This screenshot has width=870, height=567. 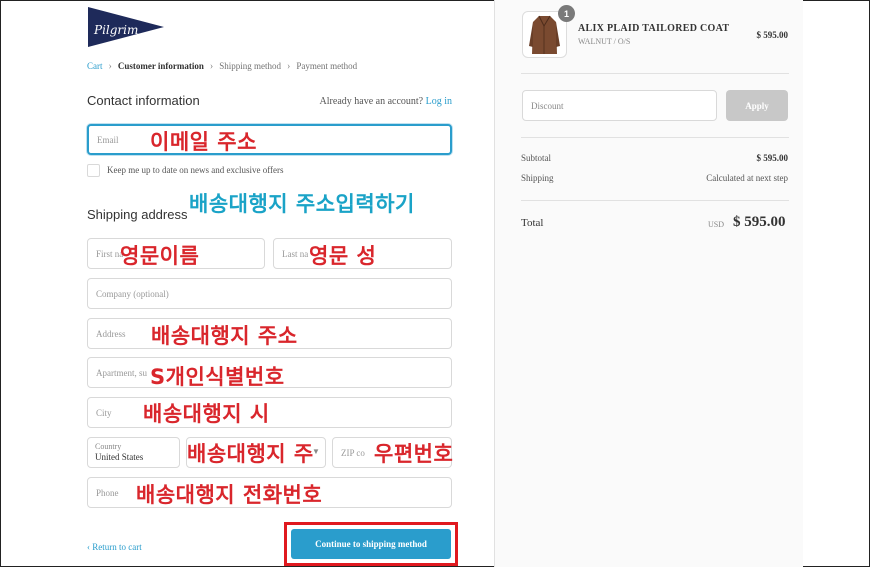 What do you see at coordinates (759, 222) in the screenshot?
I see `total-value: $ 595.00` at bounding box center [759, 222].